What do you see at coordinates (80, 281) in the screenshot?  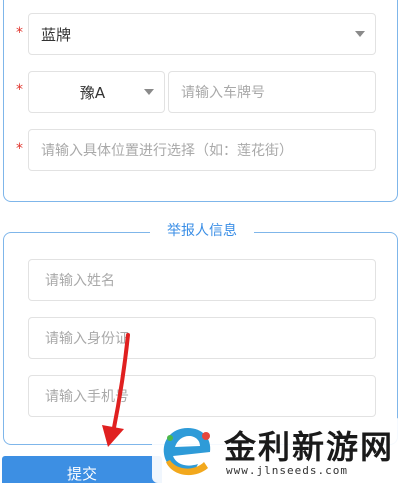 I see `name-placeholder: 请输入姓名` at bounding box center [80, 281].